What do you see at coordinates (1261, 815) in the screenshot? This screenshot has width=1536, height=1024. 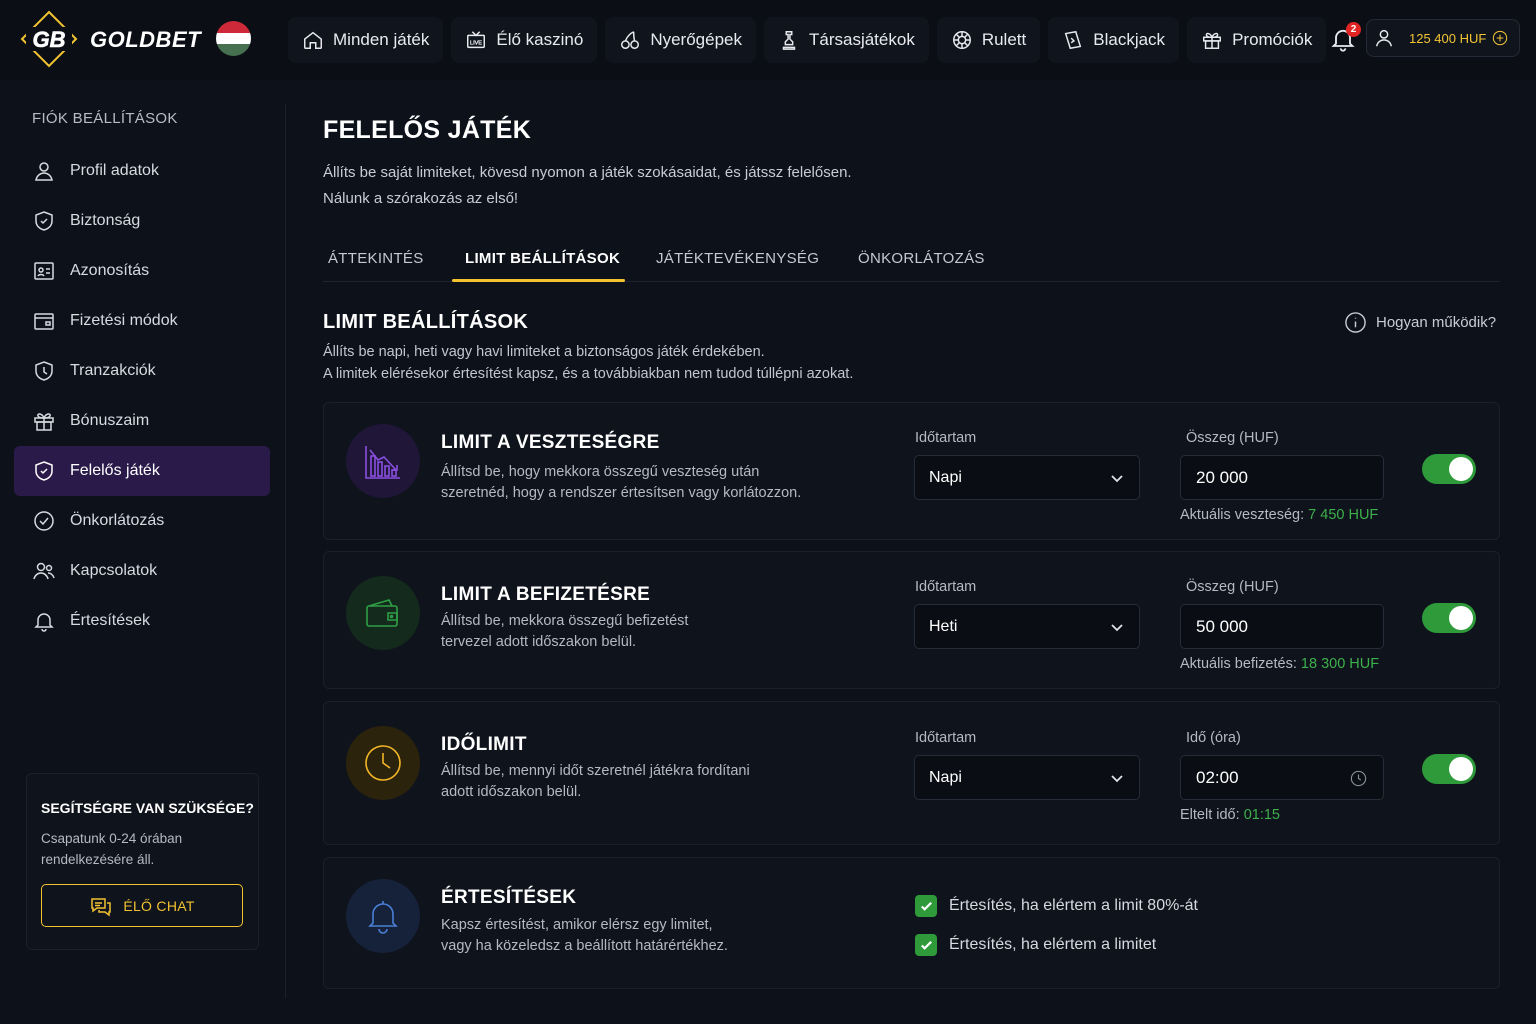 I see `time-elapsed-value: 01:15` at bounding box center [1261, 815].